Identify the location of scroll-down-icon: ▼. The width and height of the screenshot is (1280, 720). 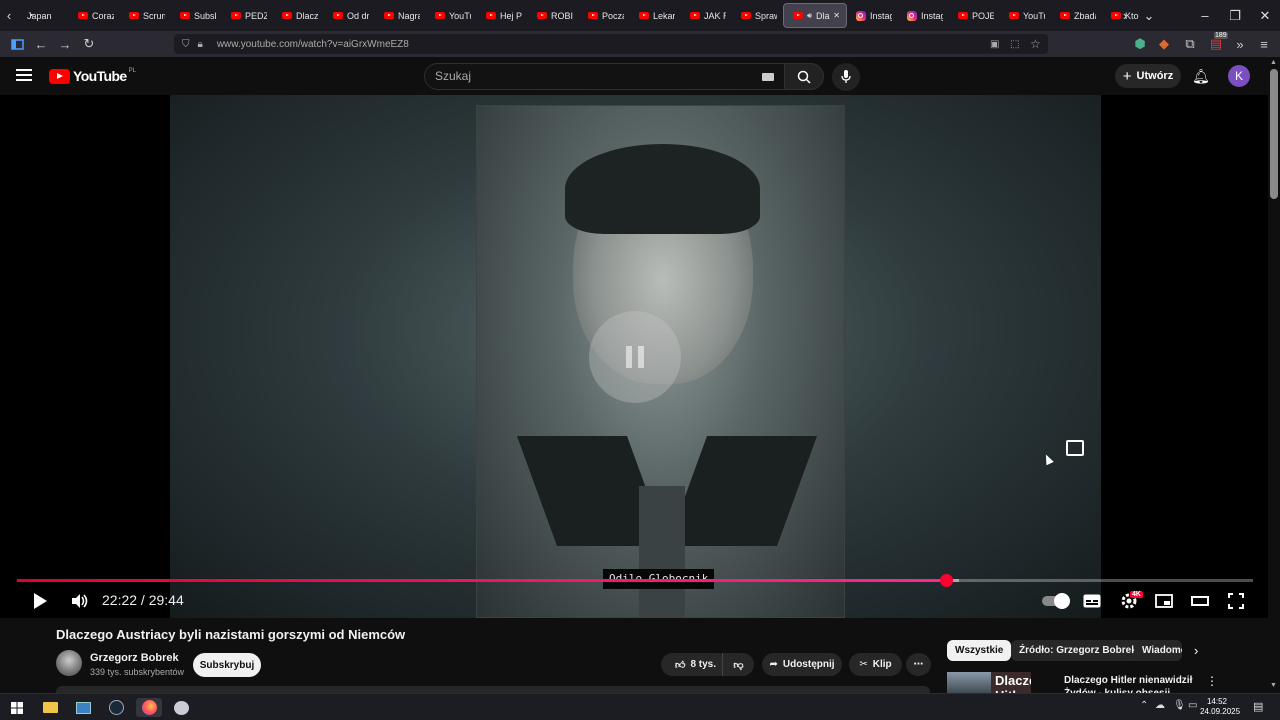
(1273, 685).